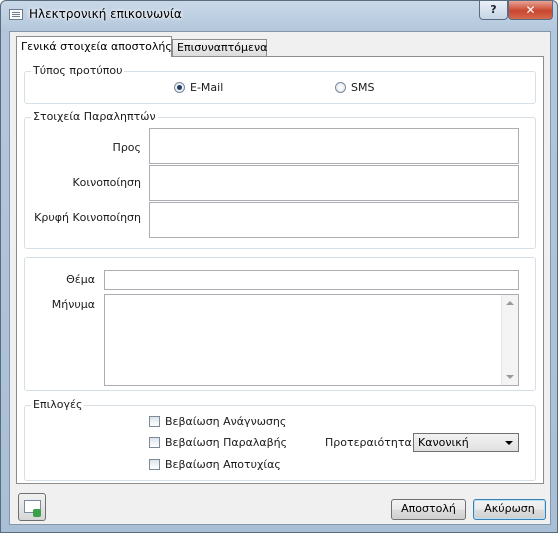  What do you see at coordinates (154, 464) in the screenshot?
I see `failure-receipt-checkbox` at bounding box center [154, 464].